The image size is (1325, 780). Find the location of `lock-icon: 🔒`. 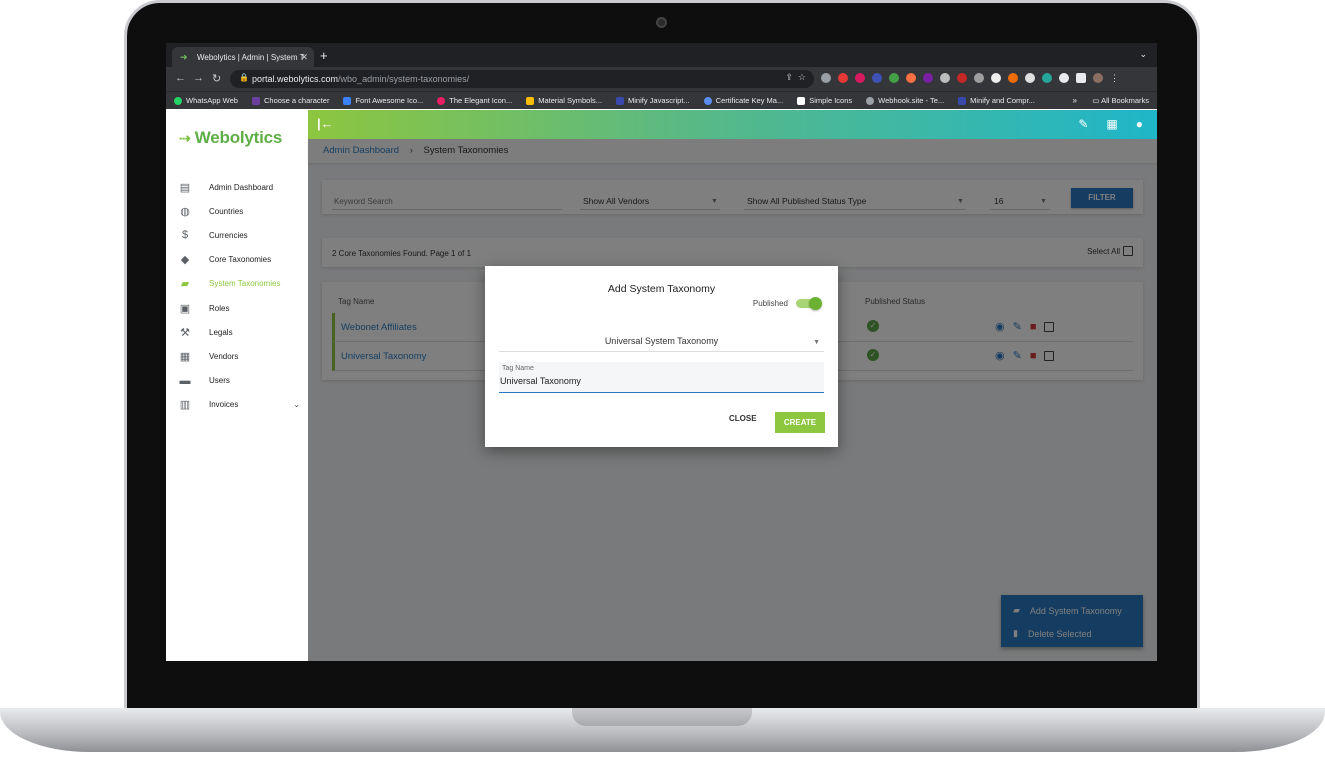

lock-icon: 🔒 is located at coordinates (244, 77).